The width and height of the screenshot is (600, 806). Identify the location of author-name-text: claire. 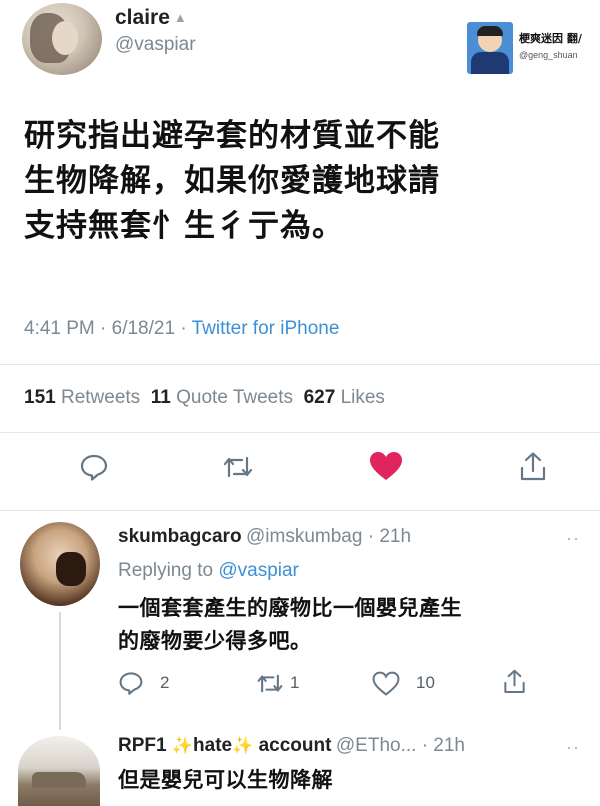
(142, 17).